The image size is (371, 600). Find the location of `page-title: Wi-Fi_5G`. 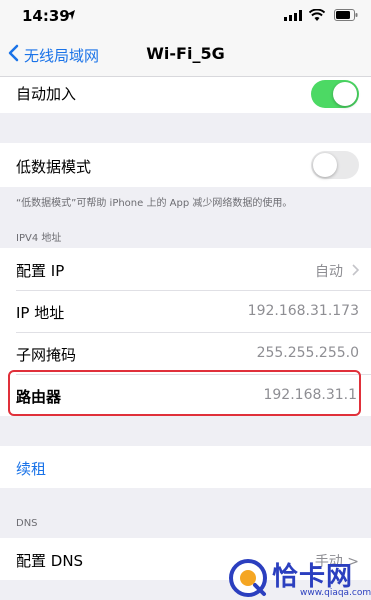

page-title: Wi-Fi_5G is located at coordinates (185, 53).